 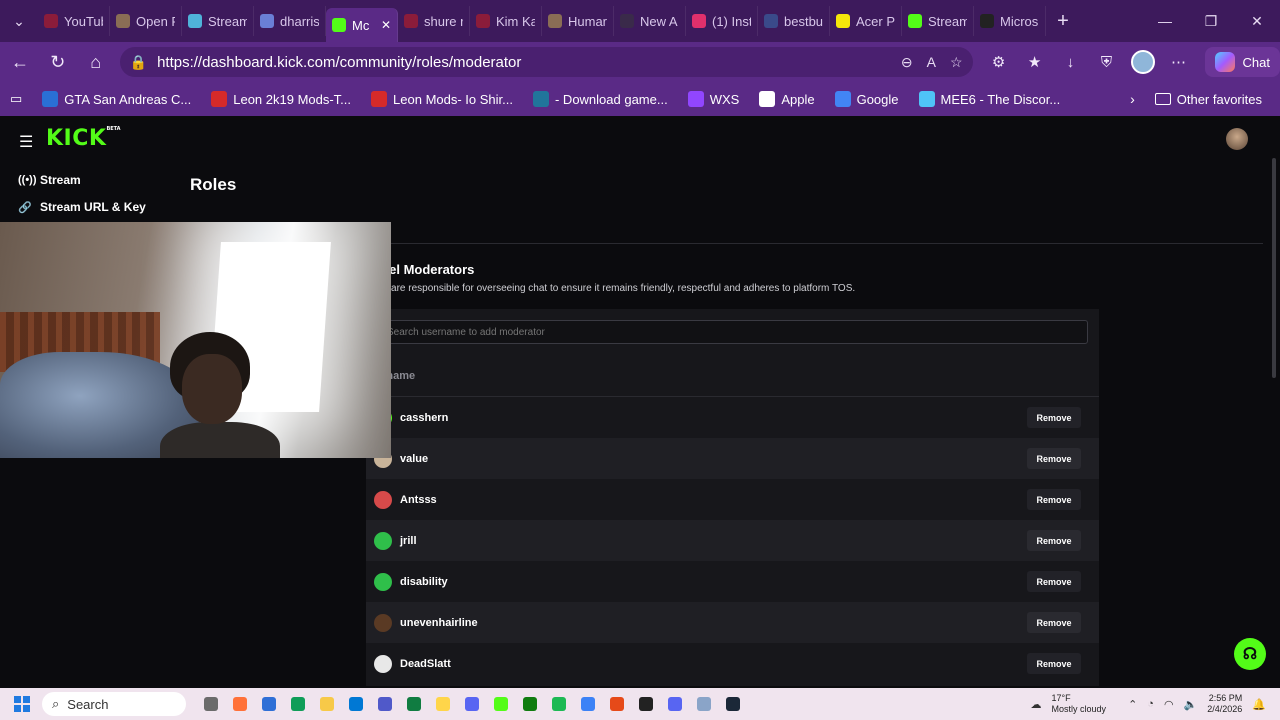 I want to click on browser-tab: Acer Pr, so click(x=866, y=21).